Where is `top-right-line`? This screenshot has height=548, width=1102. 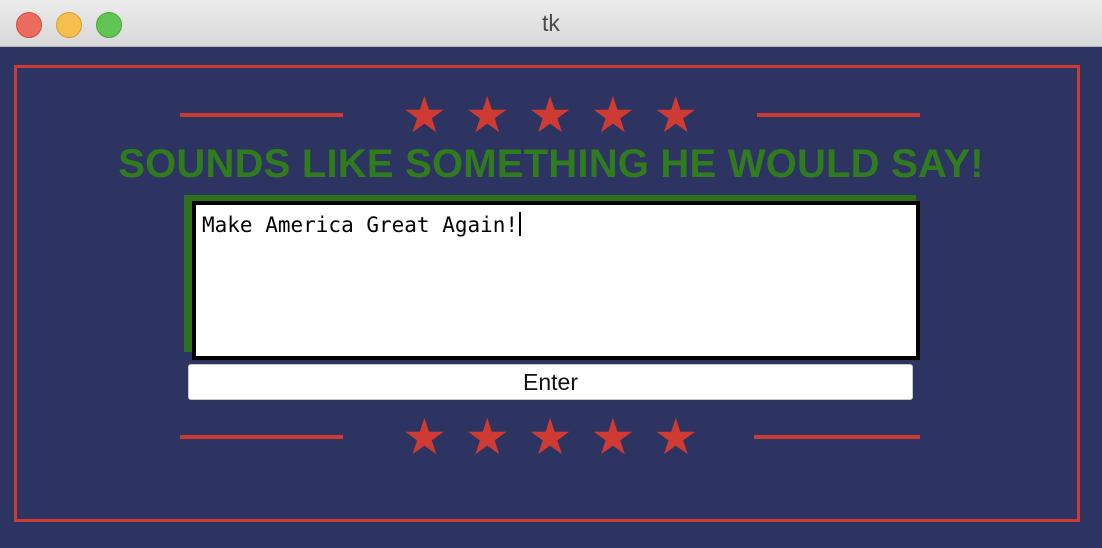
top-right-line is located at coordinates (838, 115).